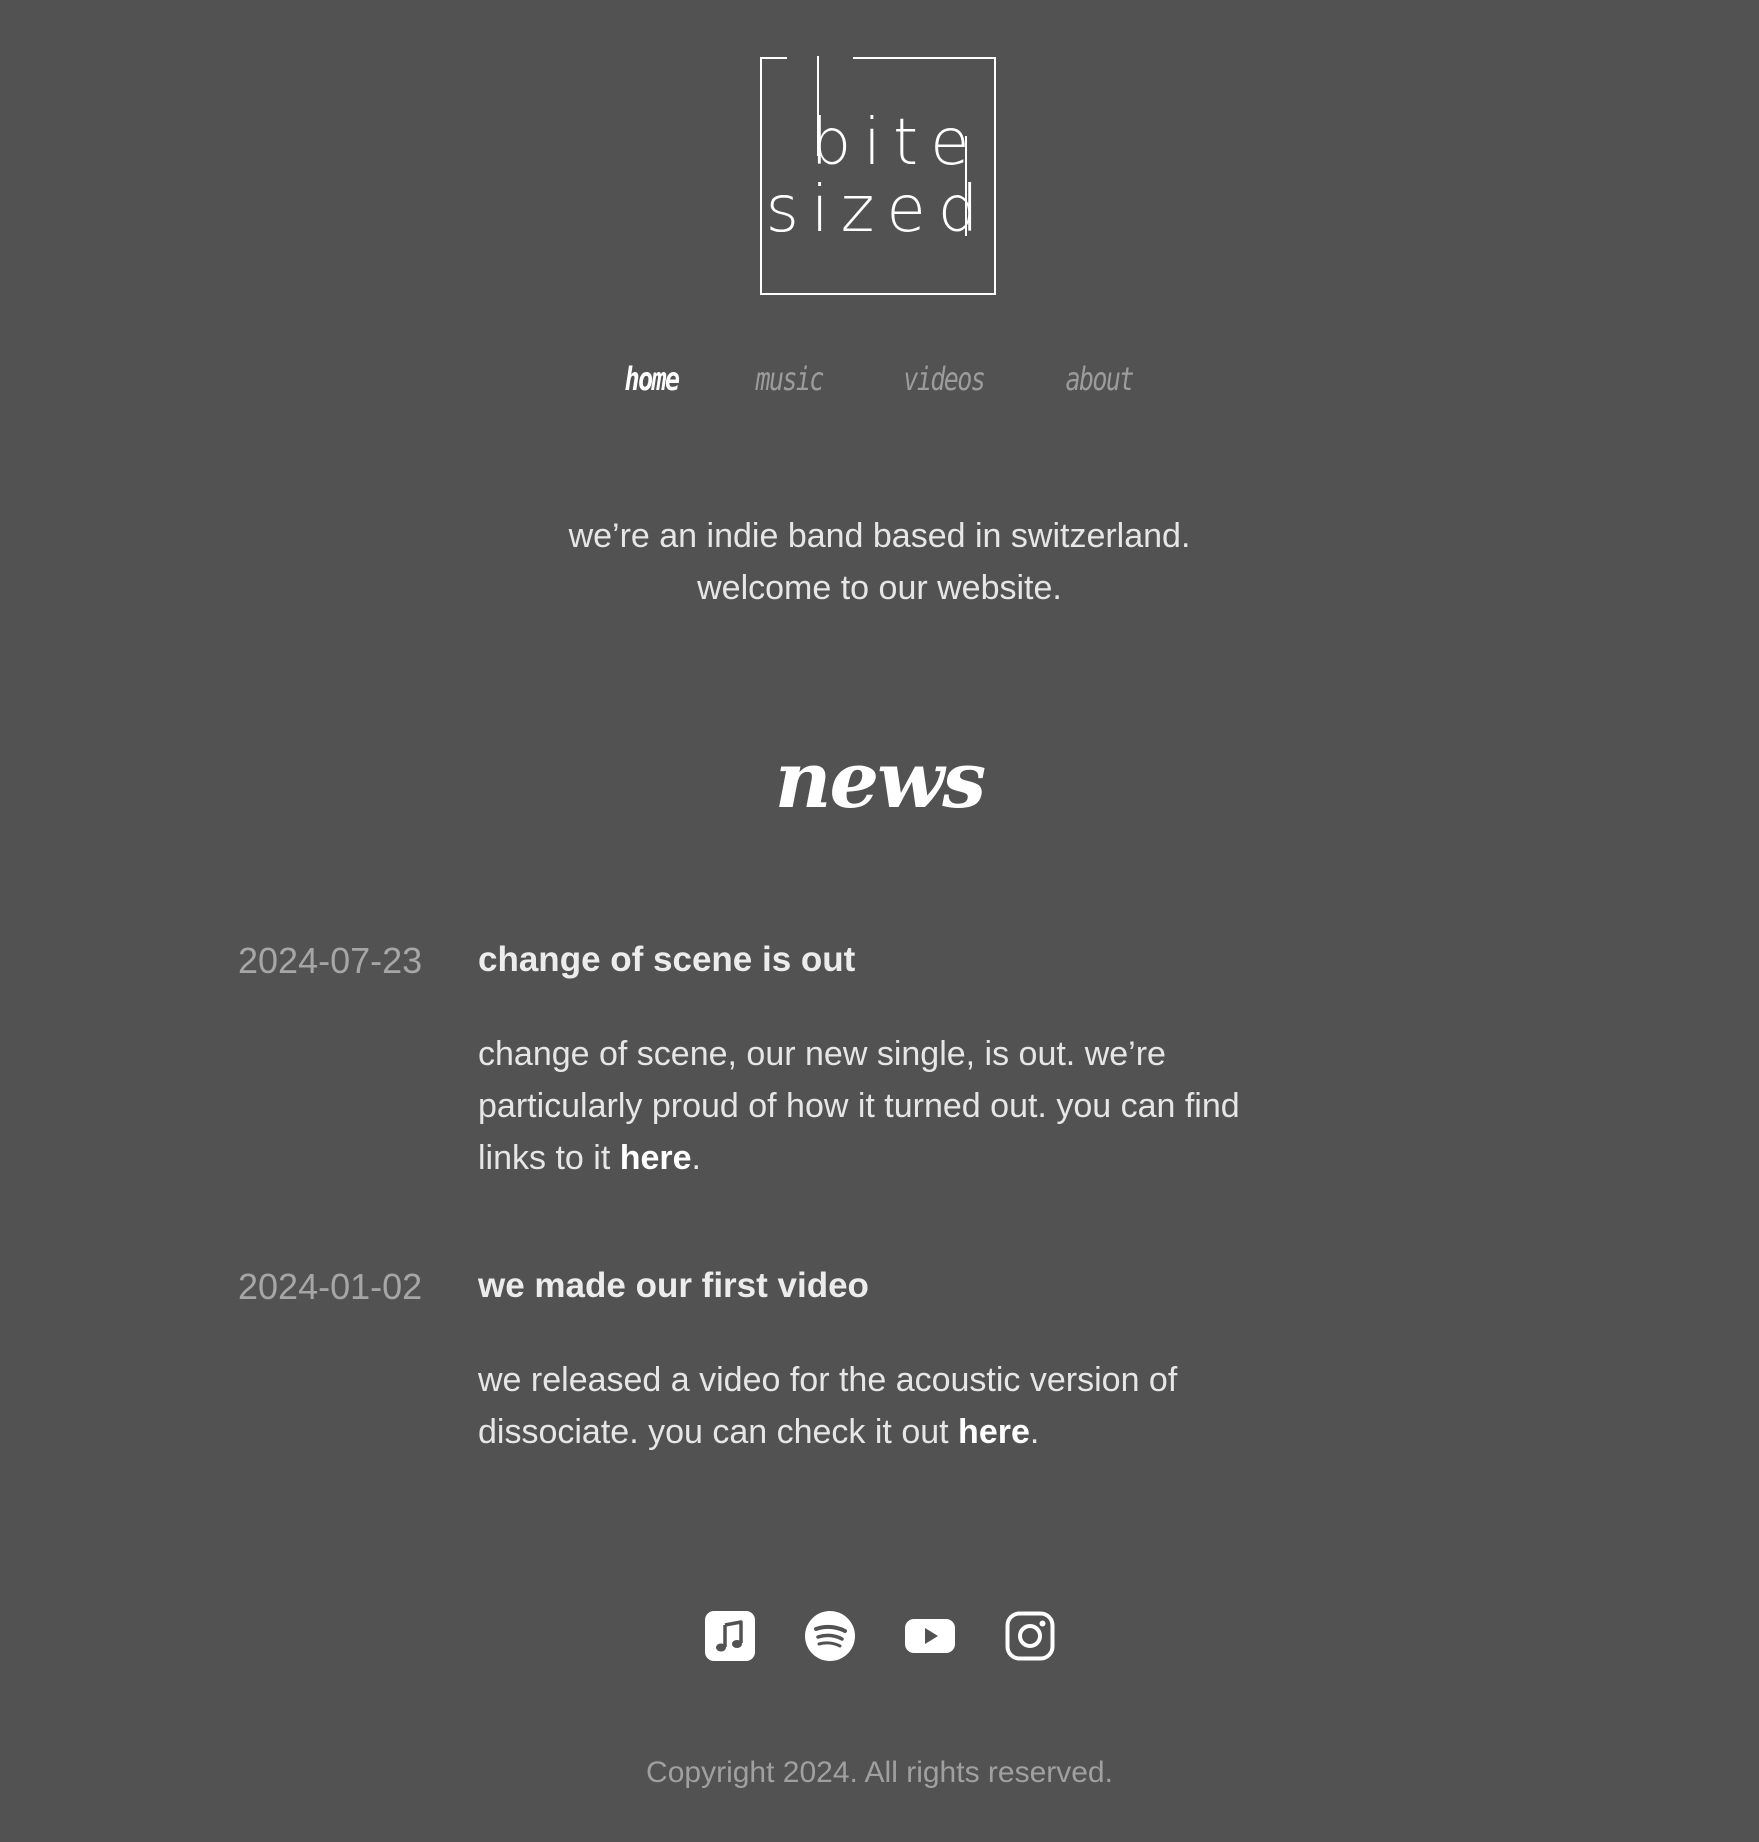 The image size is (1759, 1842). Describe the element at coordinates (651, 379) in the screenshot. I see `nav-item-home: home` at that location.